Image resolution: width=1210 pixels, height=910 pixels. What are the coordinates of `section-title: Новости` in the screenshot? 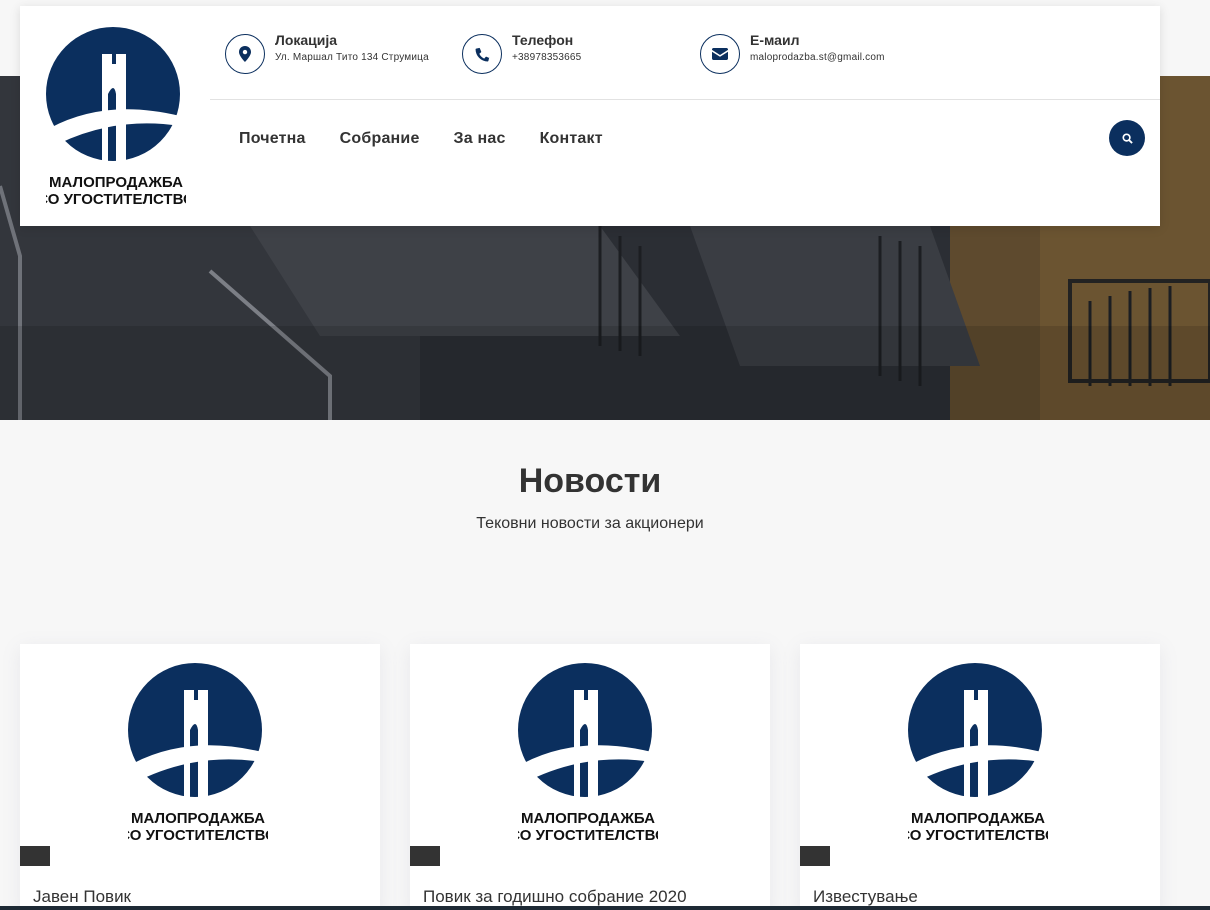 It's located at (590, 481).